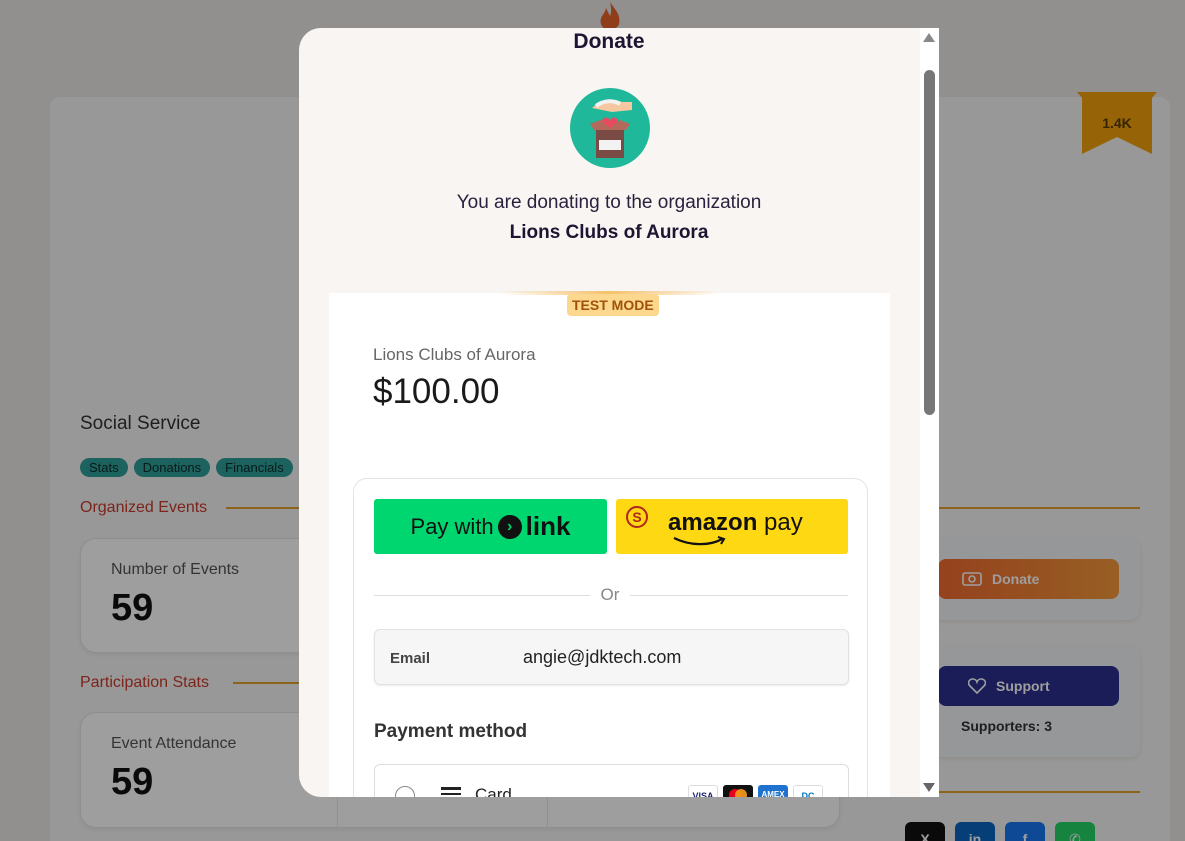  What do you see at coordinates (610, 594) in the screenshot?
I see `or-divider-text: Or` at bounding box center [610, 594].